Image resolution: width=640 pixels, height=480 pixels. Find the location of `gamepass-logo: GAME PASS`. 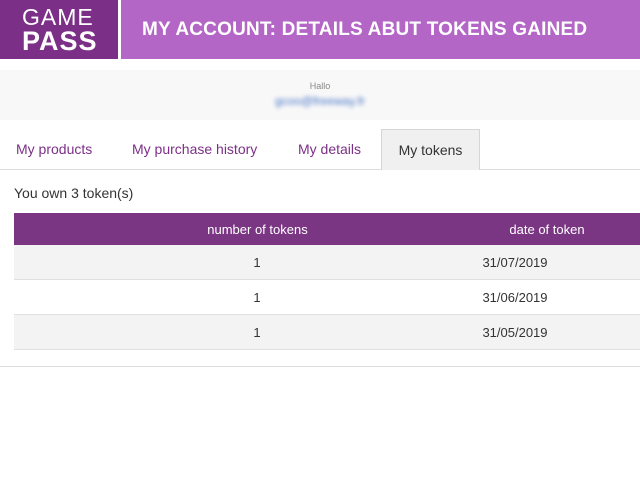

gamepass-logo: GAME PASS is located at coordinates (59, 29).